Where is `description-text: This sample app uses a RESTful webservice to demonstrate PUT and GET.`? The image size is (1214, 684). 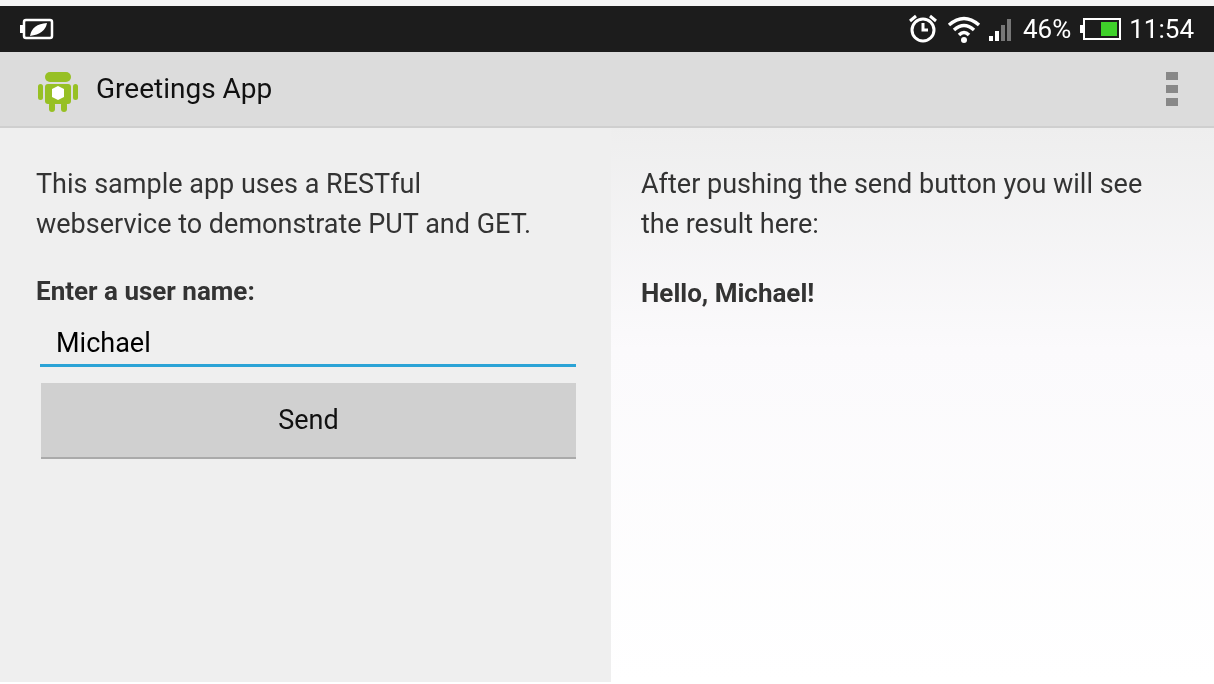
description-text: This sample app uses a RESTful webservice to demonstrate PUT and GET. is located at coordinates (284, 204).